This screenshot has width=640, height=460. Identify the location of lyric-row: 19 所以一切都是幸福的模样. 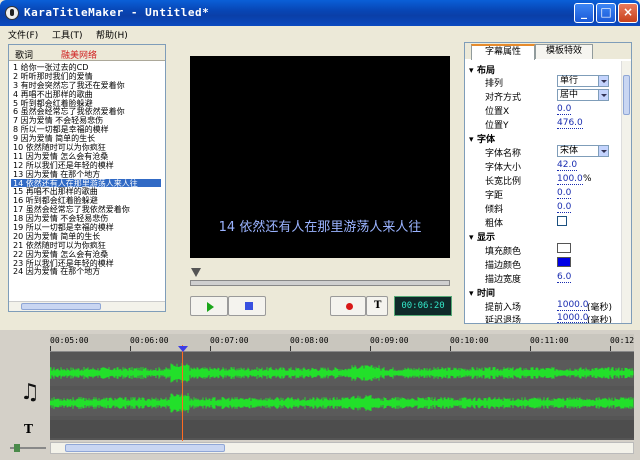
(86, 227).